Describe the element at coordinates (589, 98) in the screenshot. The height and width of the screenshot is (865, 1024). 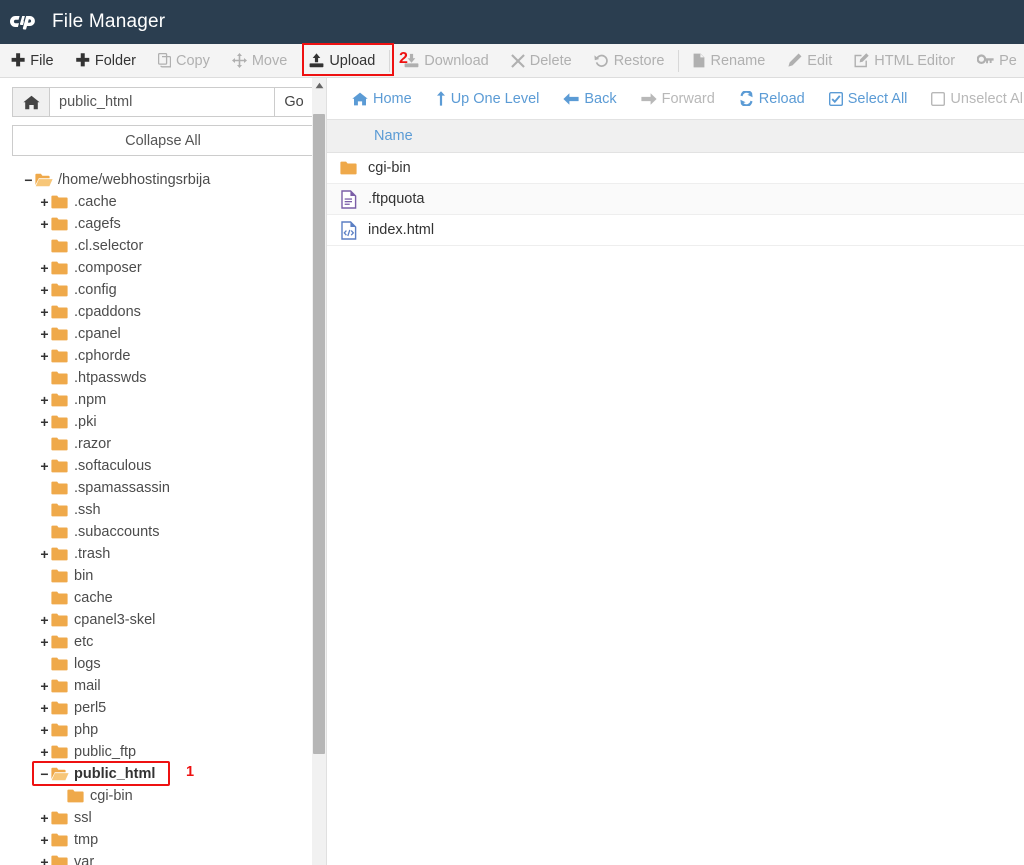
I see `nav-back-button: Back` at that location.